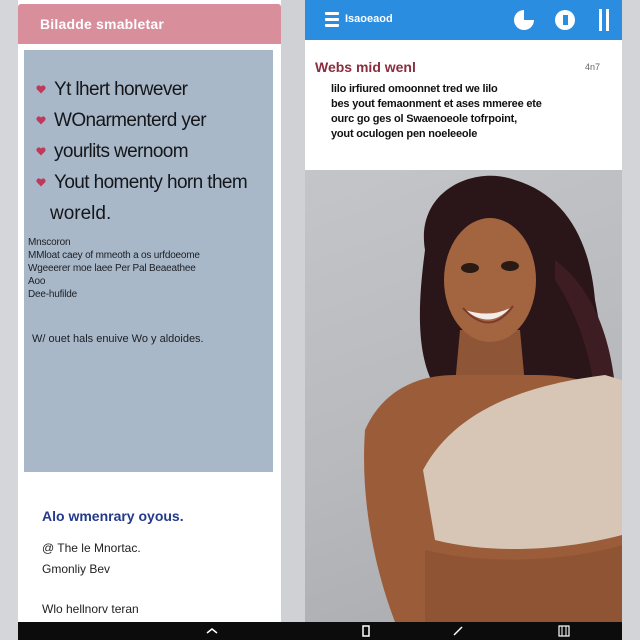  Describe the element at coordinates (121, 151) in the screenshot. I see `bullet-text: yourlits wernoom` at that location.